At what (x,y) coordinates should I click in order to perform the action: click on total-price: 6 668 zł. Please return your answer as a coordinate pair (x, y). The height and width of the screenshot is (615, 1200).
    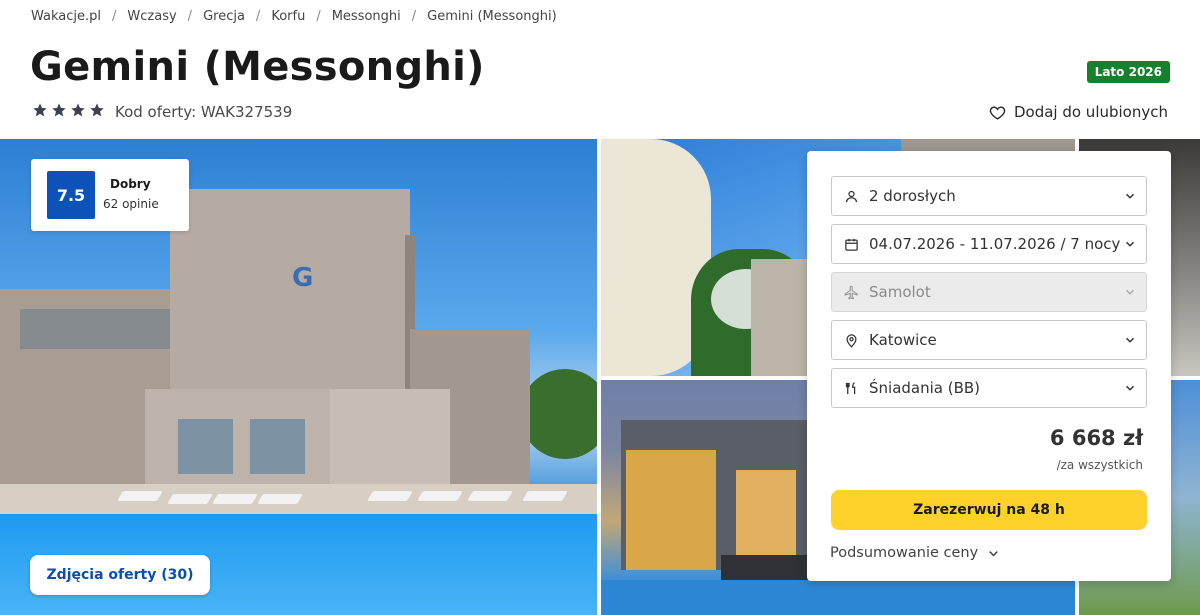
    Looking at the image, I should click on (1096, 438).